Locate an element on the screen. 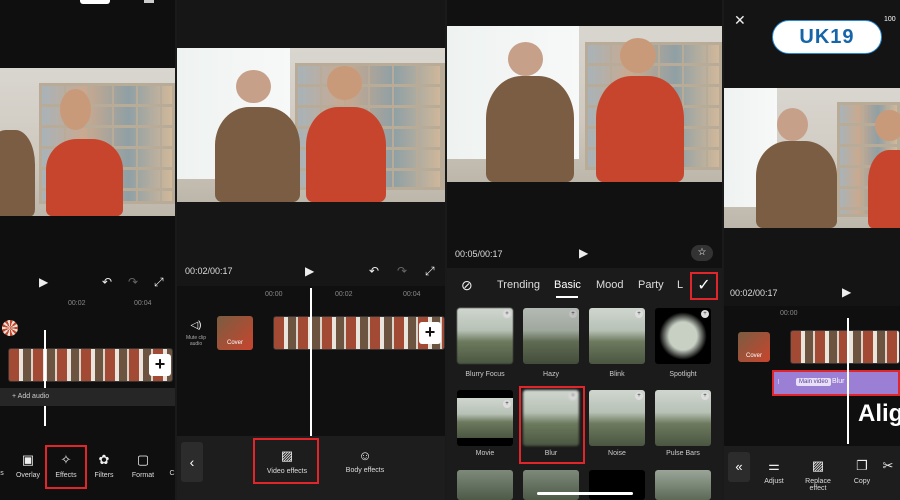  logo-text: UK19 is located at coordinates (827, 37).